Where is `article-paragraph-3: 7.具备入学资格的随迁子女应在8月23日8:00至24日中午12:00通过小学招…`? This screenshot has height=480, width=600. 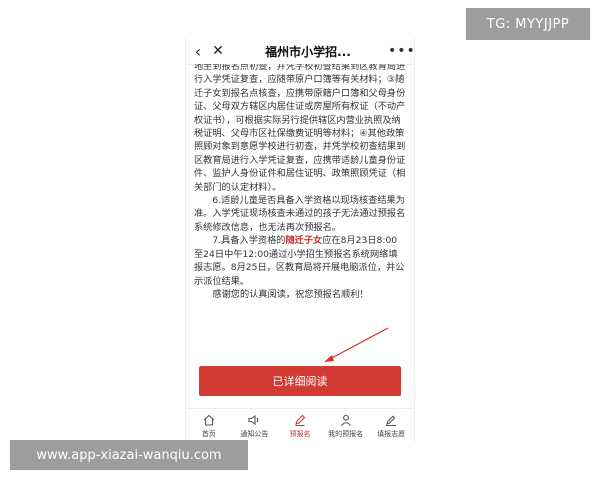 article-paragraph-3: 7.具备入学资格的随迁子女应在8月23日8:00至24日中午12:00通过小学招… is located at coordinates (300, 261).